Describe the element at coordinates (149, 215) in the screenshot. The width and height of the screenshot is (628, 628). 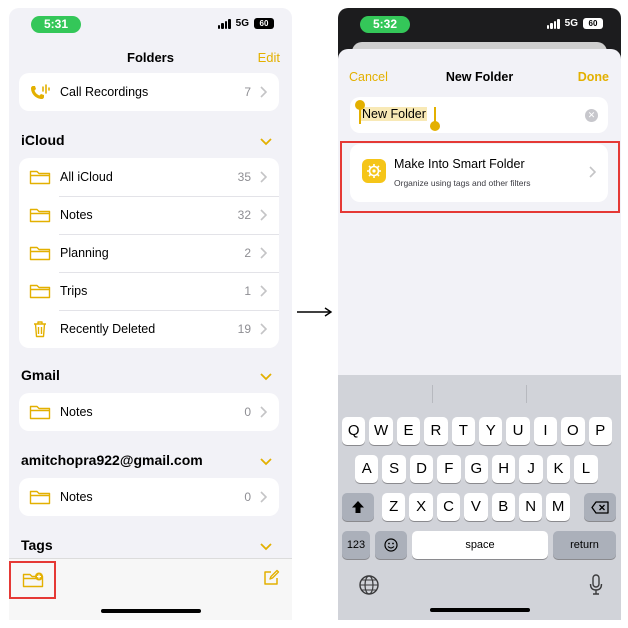
I see `folder-row-notes: Notes 32` at that location.